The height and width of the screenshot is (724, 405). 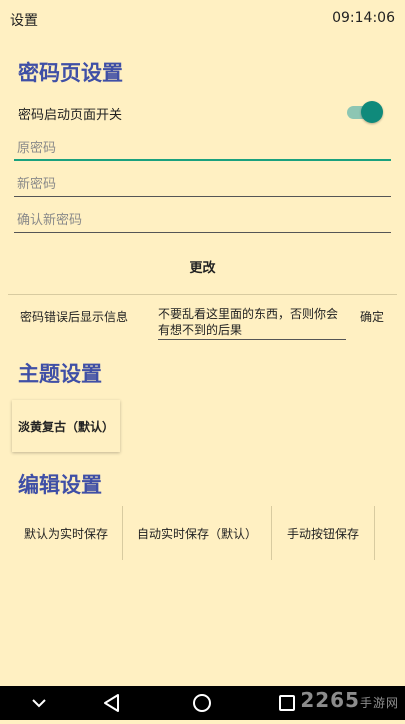 What do you see at coordinates (202, 294) in the screenshot?
I see `section-divider` at bounding box center [202, 294].